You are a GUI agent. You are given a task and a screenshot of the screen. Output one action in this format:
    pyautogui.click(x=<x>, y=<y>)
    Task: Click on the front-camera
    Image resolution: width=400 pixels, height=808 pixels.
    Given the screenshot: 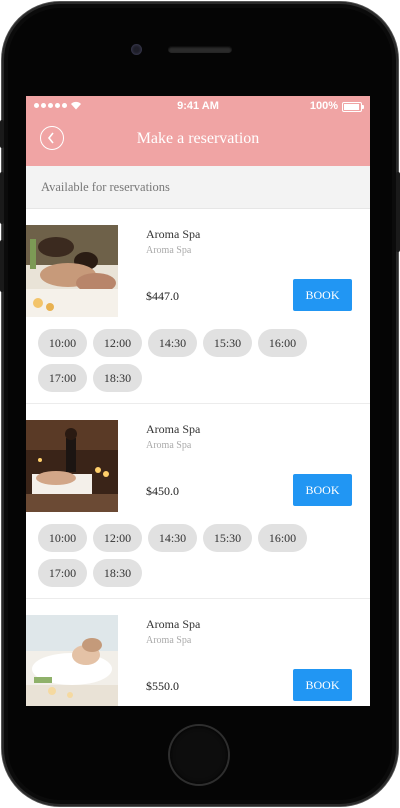 What is the action you would take?
    pyautogui.click(x=136, y=49)
    